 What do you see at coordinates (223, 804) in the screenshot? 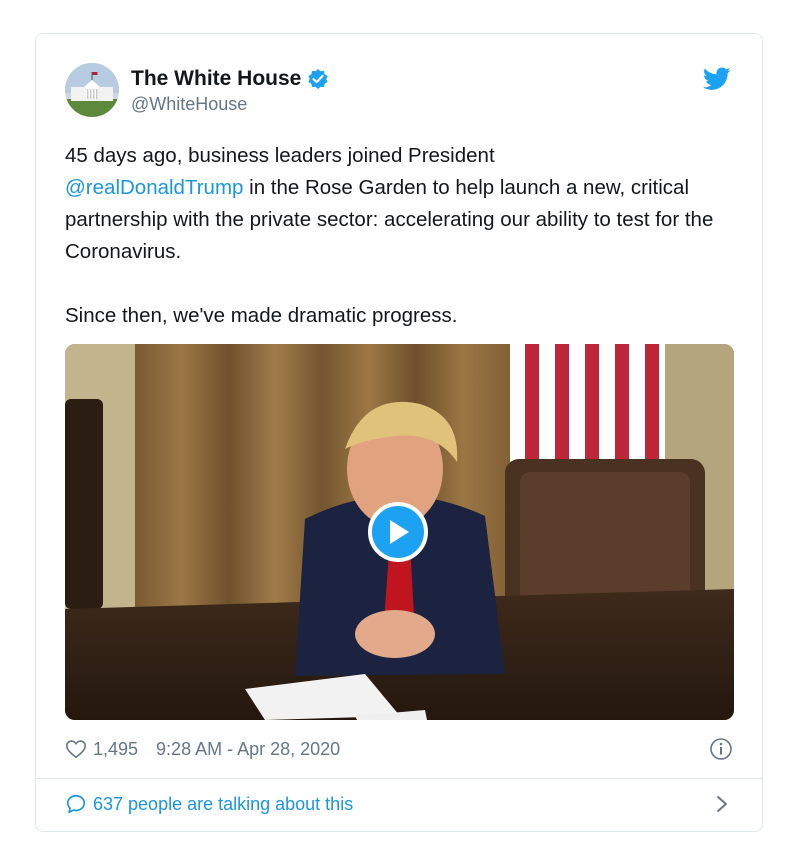
I see `conversation-text: 637 people are talking about this` at bounding box center [223, 804].